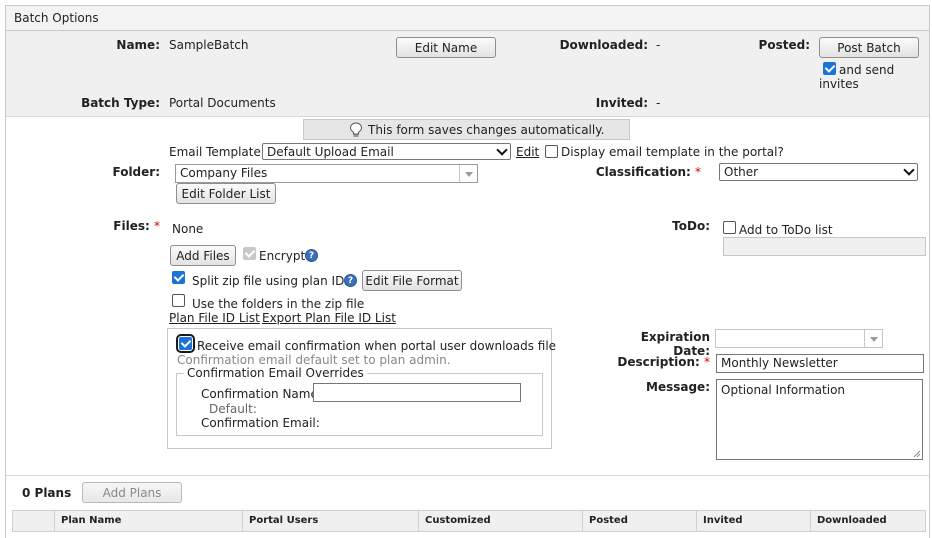 This screenshot has height=538, width=932. What do you see at coordinates (214, 318) in the screenshot?
I see `plan-file-id-list-link: Plan File ID List` at bounding box center [214, 318].